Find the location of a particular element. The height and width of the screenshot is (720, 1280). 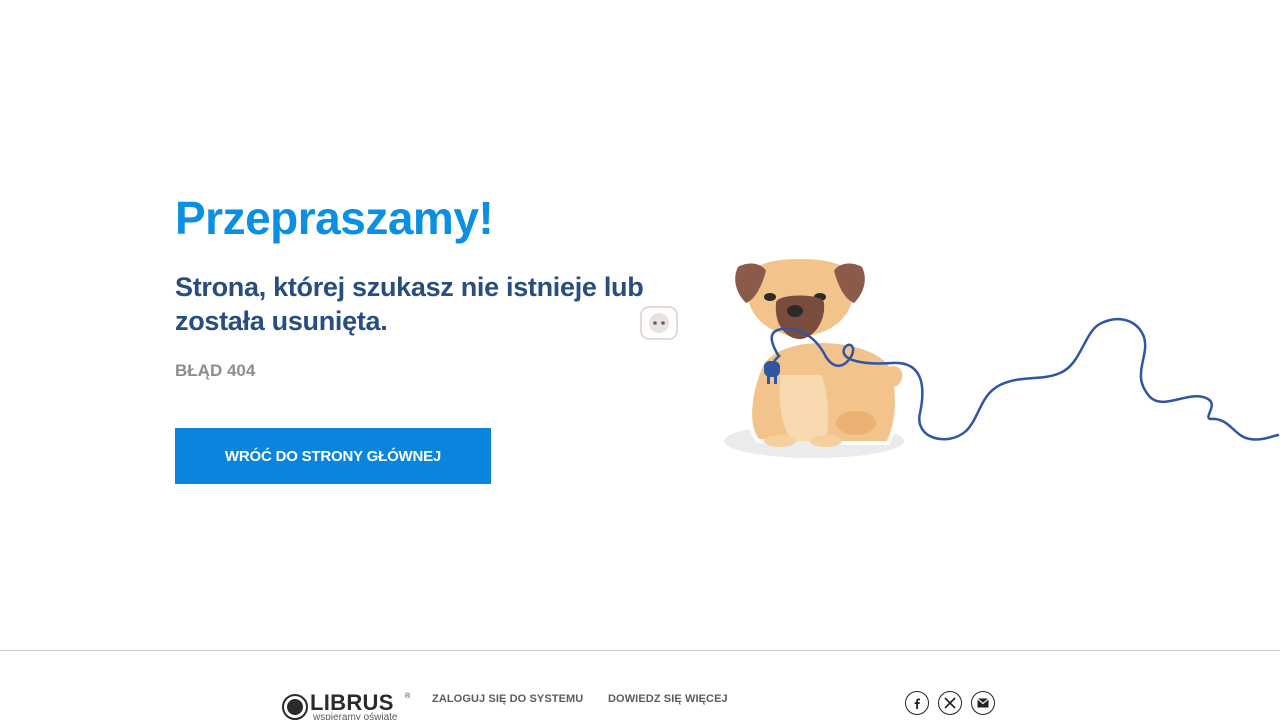

logo-mark-icon is located at coordinates (295, 707).